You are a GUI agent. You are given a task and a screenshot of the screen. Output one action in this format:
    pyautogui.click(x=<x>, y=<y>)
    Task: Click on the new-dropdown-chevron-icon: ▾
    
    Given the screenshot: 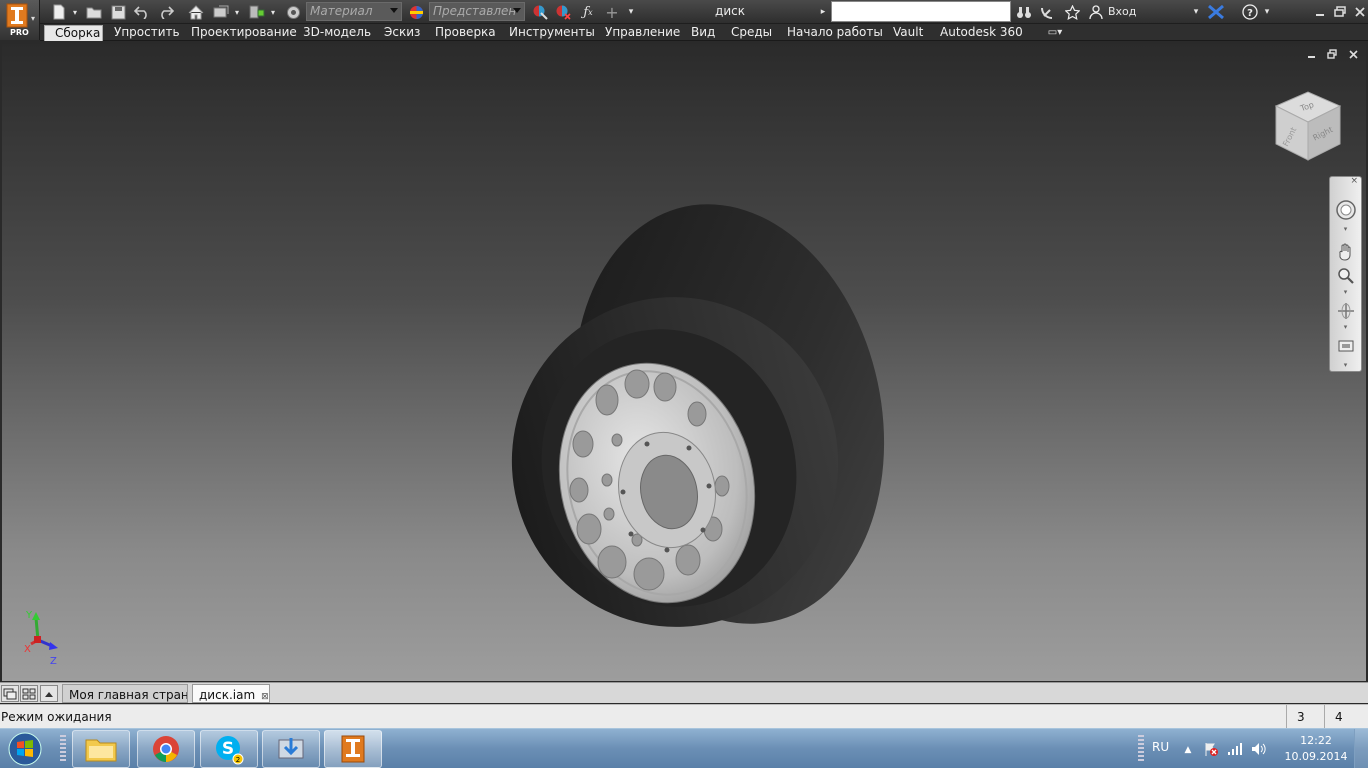 What is the action you would take?
    pyautogui.click(x=75, y=12)
    